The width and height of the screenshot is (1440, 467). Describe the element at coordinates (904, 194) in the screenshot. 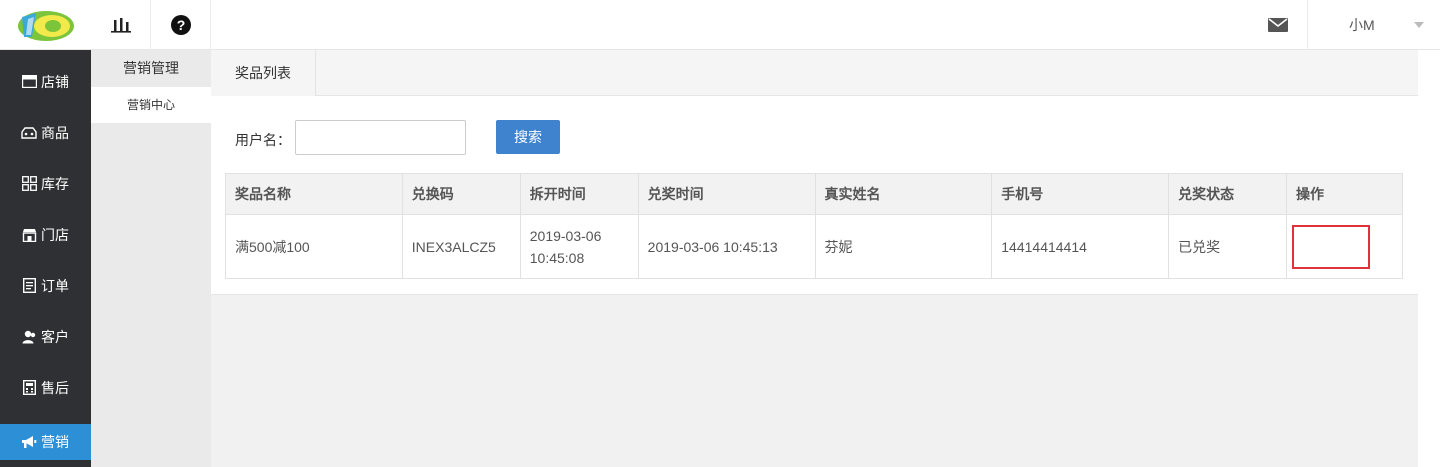

I see `column-header: 真实姓名` at that location.